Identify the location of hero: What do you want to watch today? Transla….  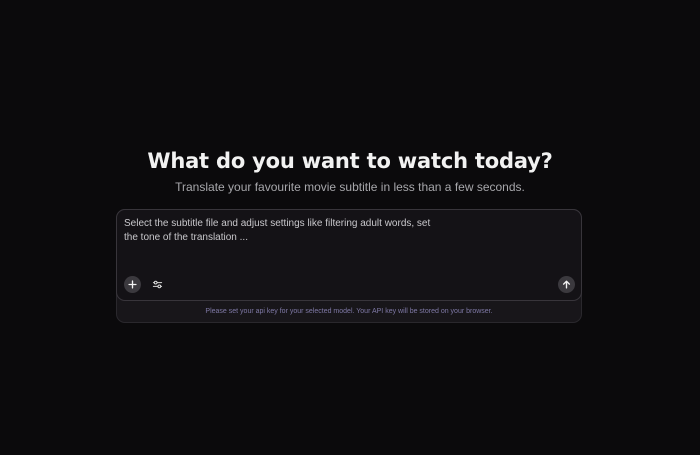
(350, 170).